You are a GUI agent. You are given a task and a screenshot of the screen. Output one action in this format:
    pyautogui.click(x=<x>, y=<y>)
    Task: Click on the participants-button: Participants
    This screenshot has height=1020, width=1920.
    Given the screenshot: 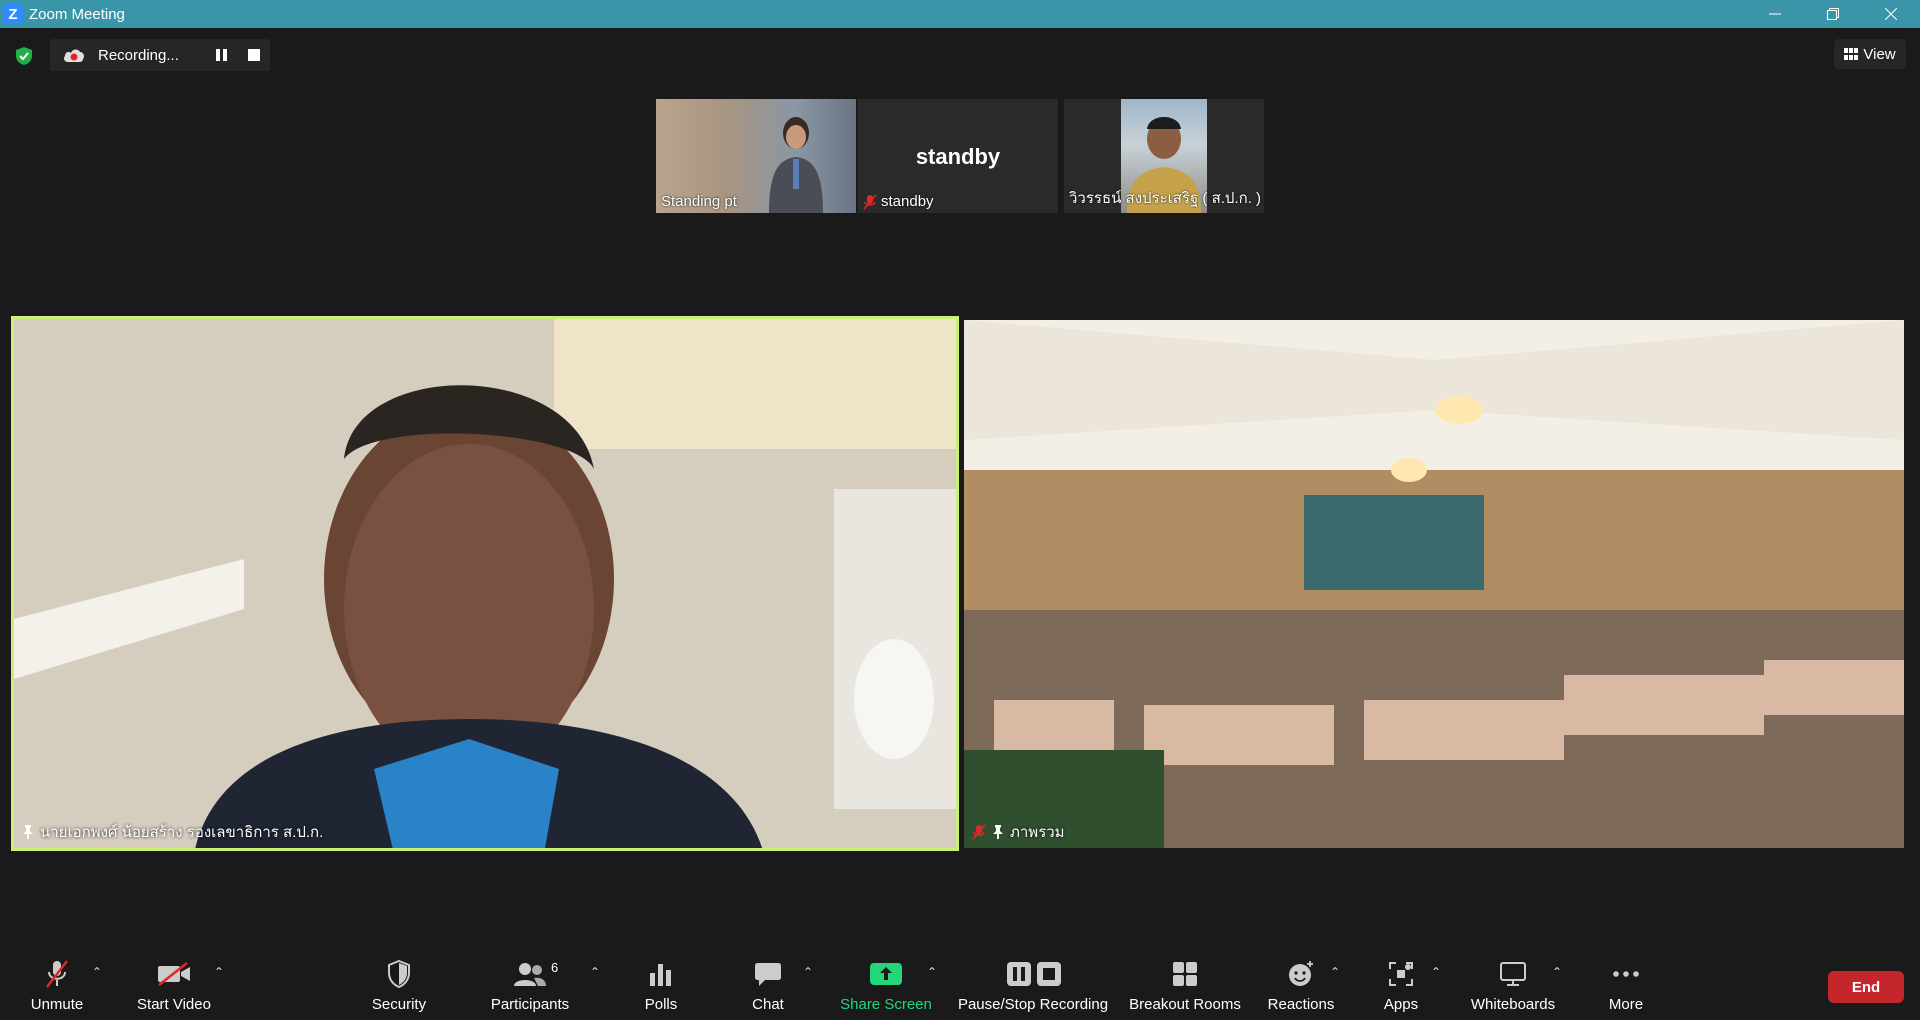 What is the action you would take?
    pyautogui.click(x=530, y=989)
    